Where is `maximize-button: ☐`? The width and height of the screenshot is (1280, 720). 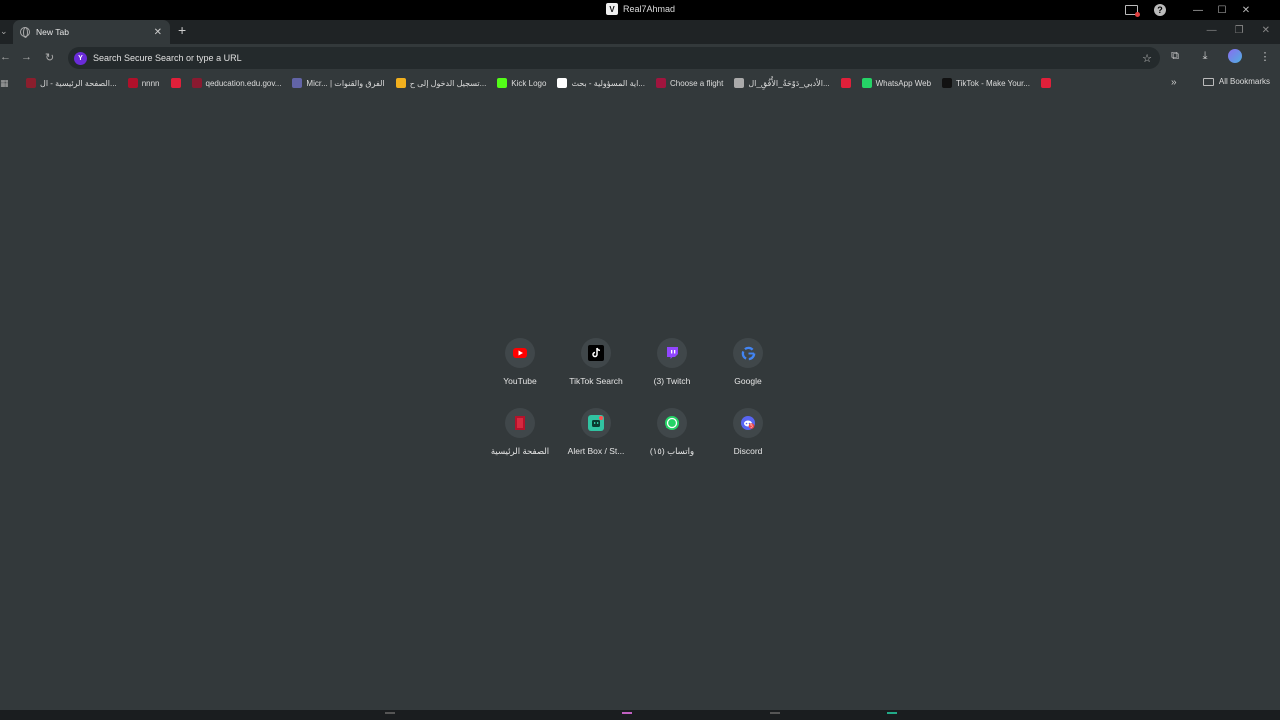
maximize-button: ☐ is located at coordinates (1222, 10).